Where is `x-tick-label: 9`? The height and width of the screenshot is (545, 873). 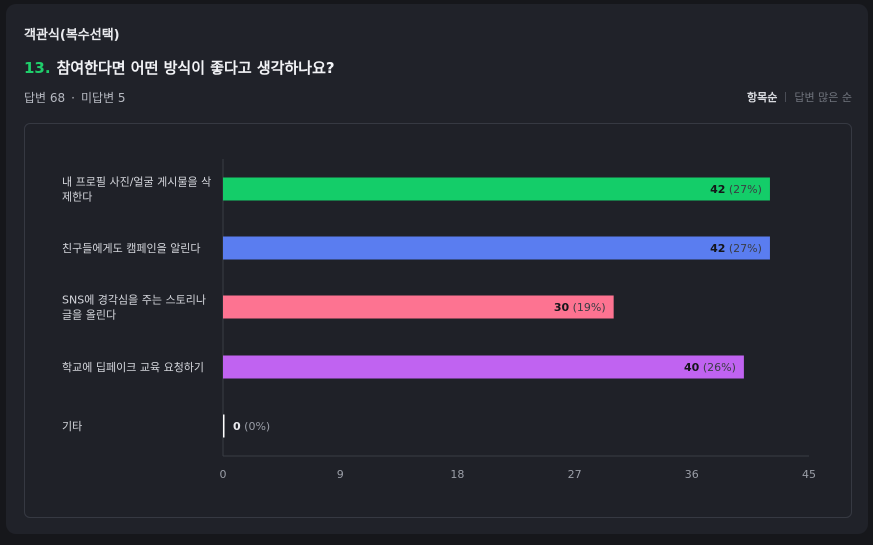 x-tick-label: 9 is located at coordinates (340, 474).